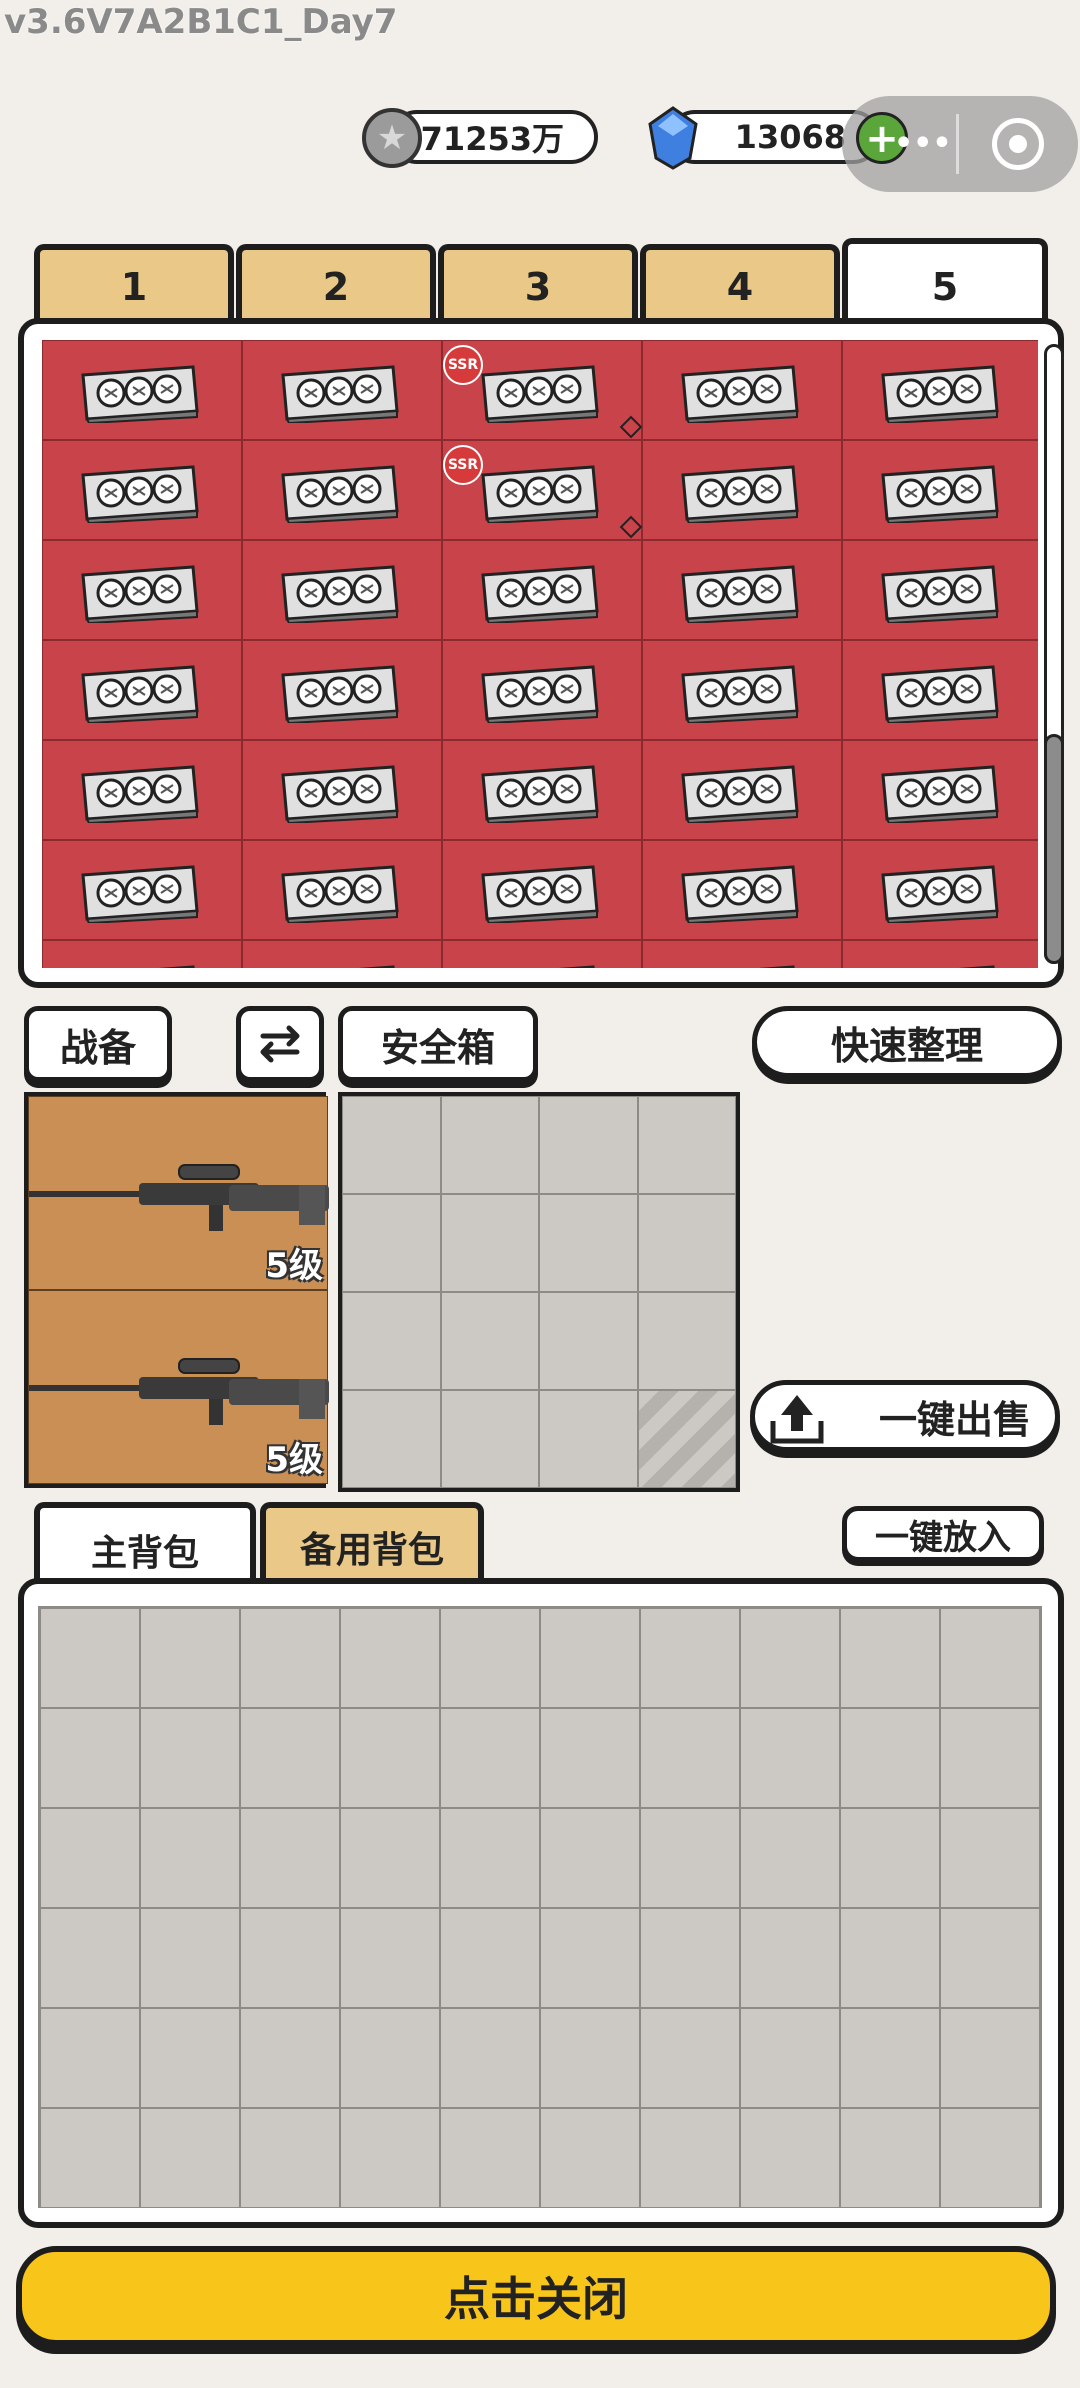  What do you see at coordinates (336, 284) in the screenshot?
I see `tab-storage-2: 2` at bounding box center [336, 284].